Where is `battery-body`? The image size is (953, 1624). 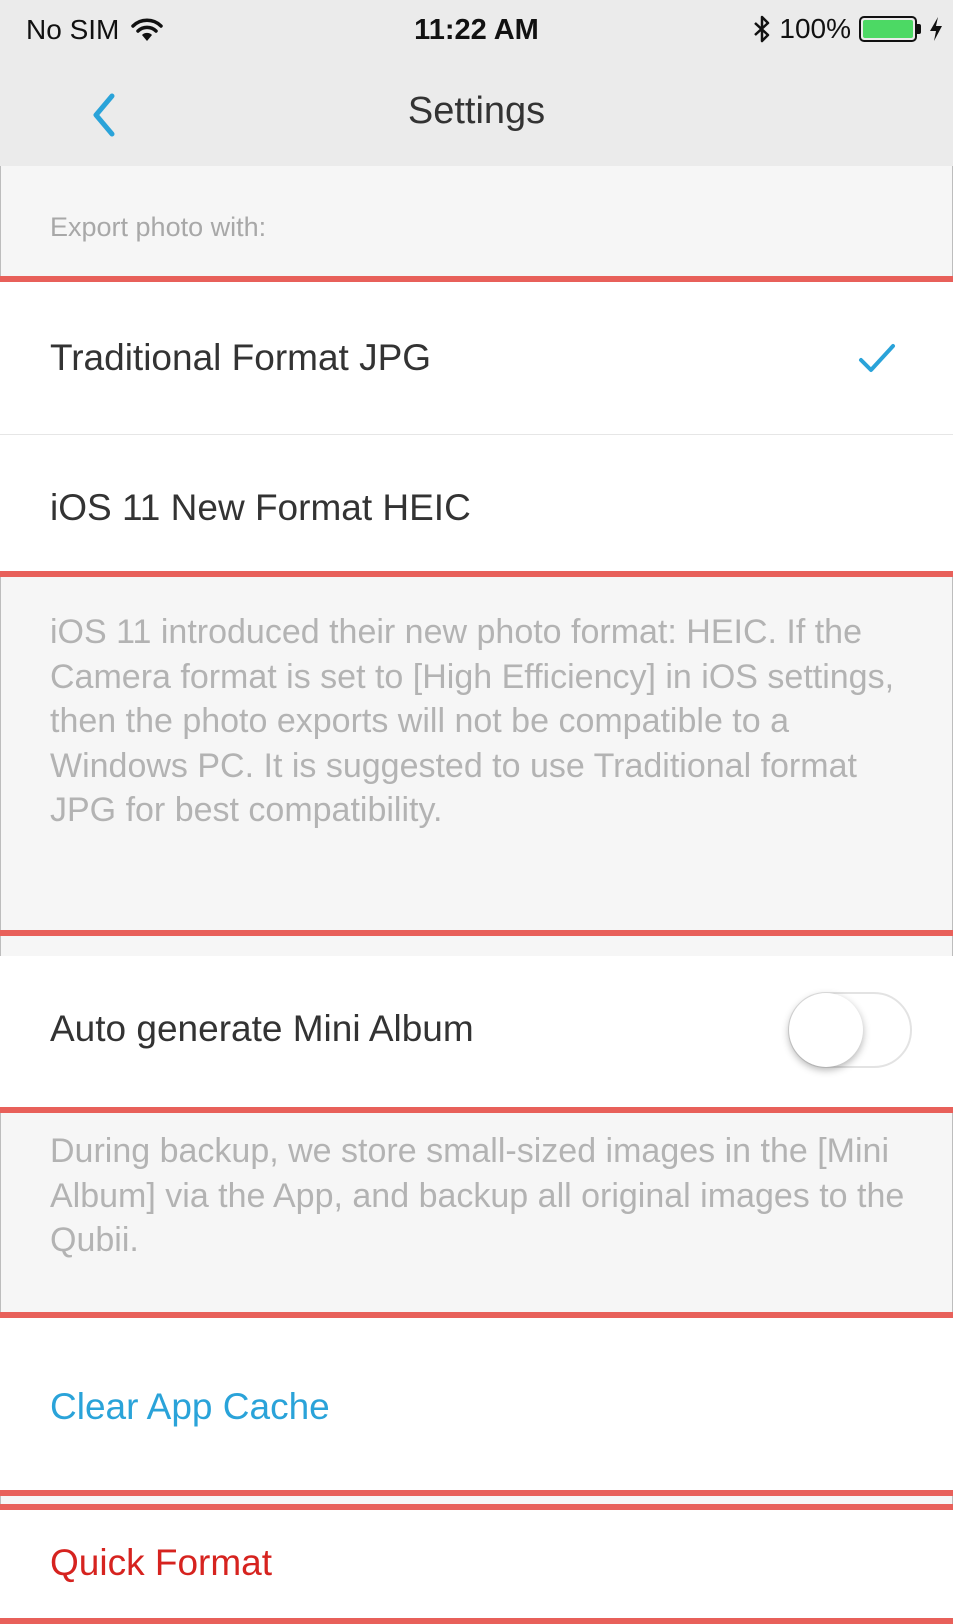 battery-body is located at coordinates (888, 29).